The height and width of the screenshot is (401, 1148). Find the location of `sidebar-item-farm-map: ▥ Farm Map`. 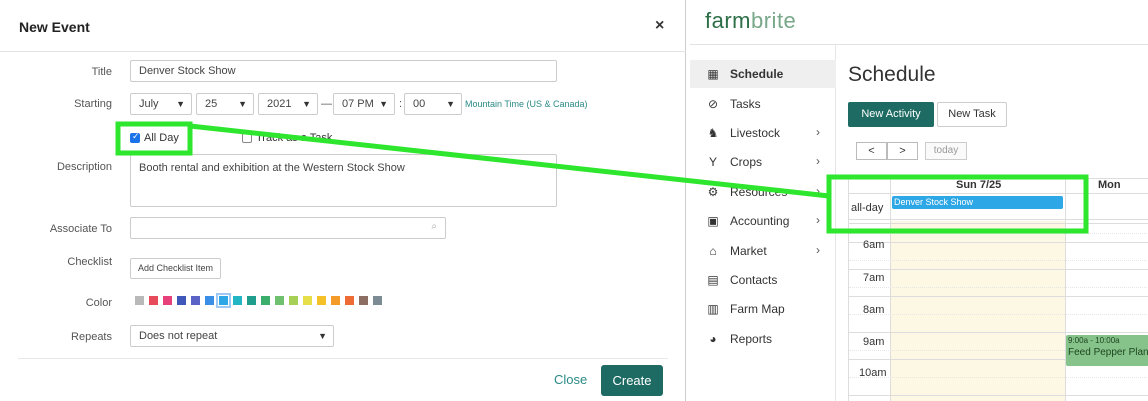

sidebar-item-farm-map: ▥ Farm Map is located at coordinates (763, 309).